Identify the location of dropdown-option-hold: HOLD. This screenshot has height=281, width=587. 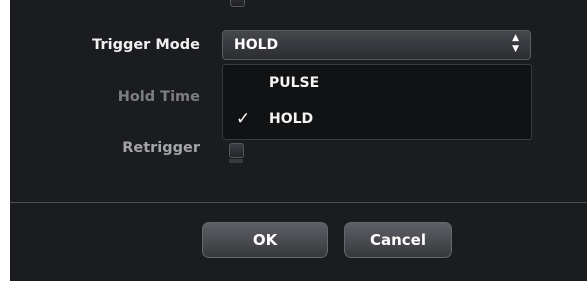
(291, 119).